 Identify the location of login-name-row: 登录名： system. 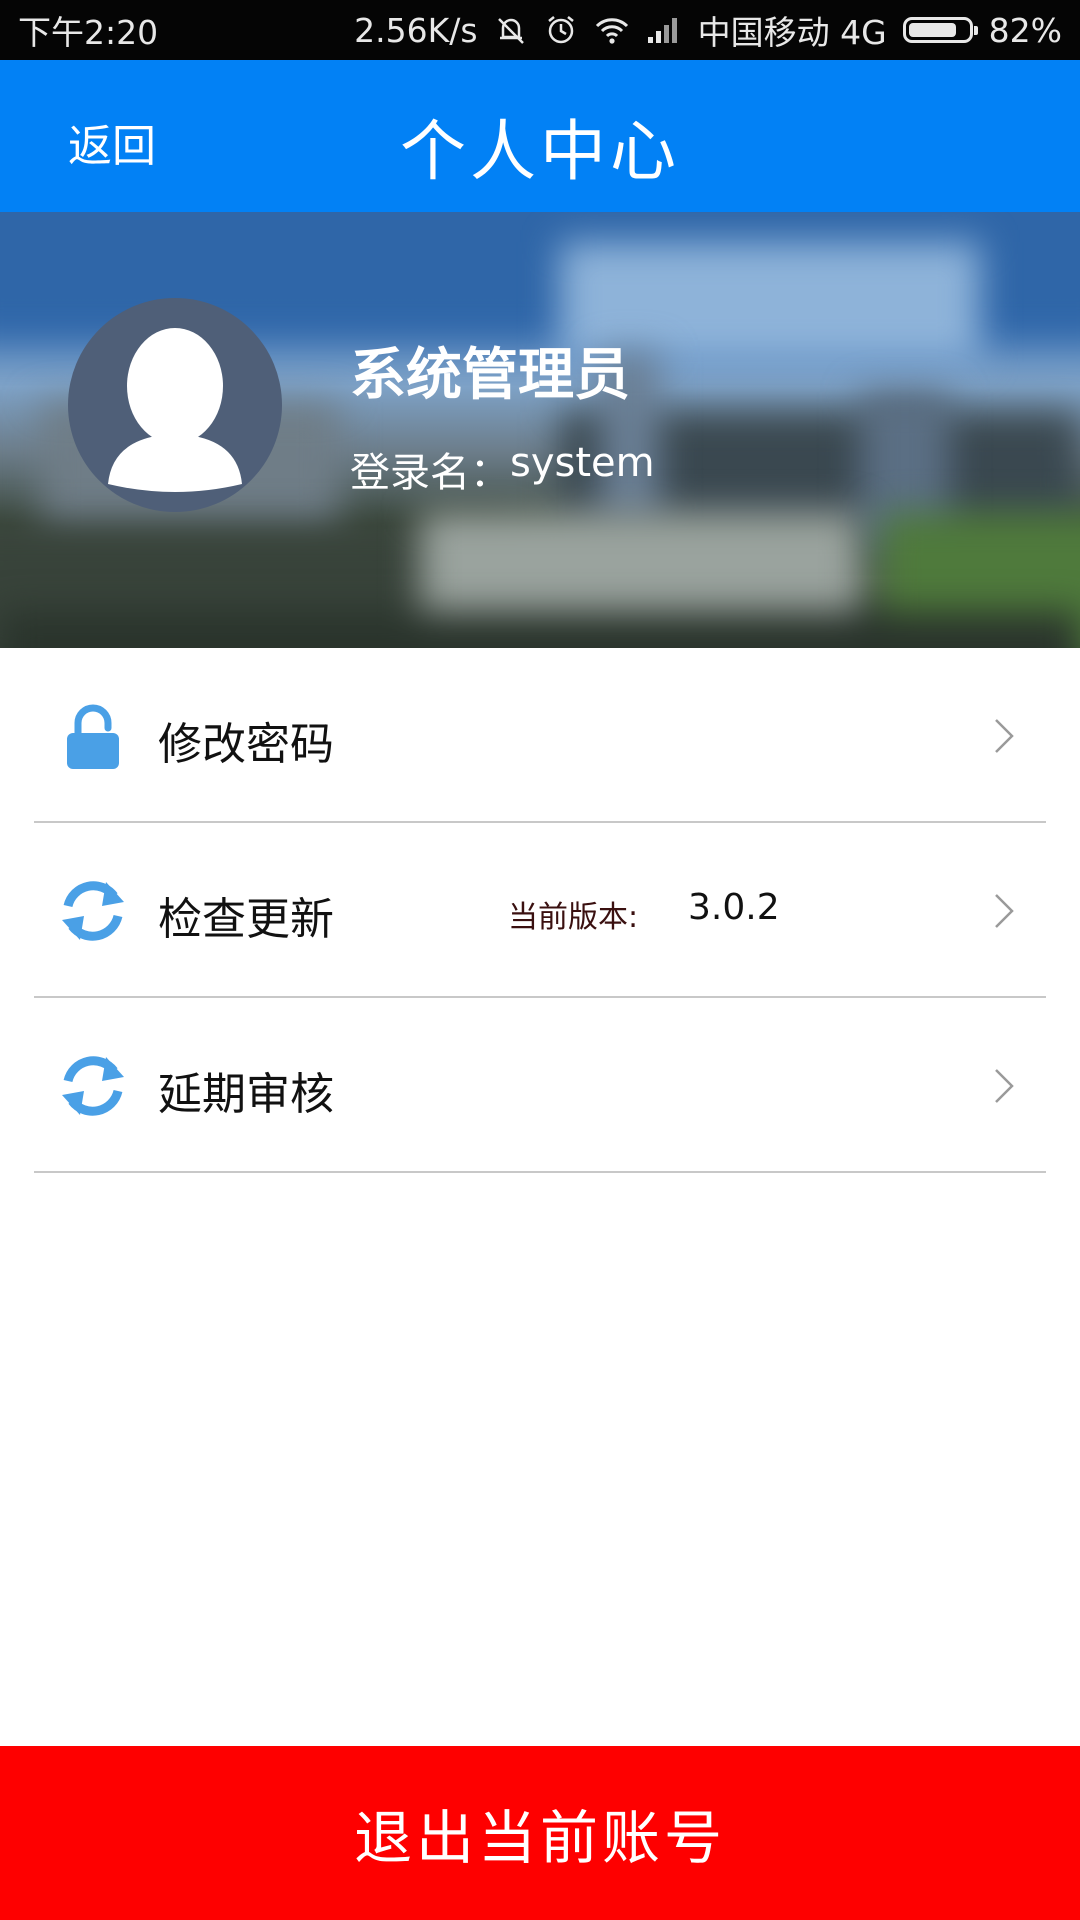
(502, 469).